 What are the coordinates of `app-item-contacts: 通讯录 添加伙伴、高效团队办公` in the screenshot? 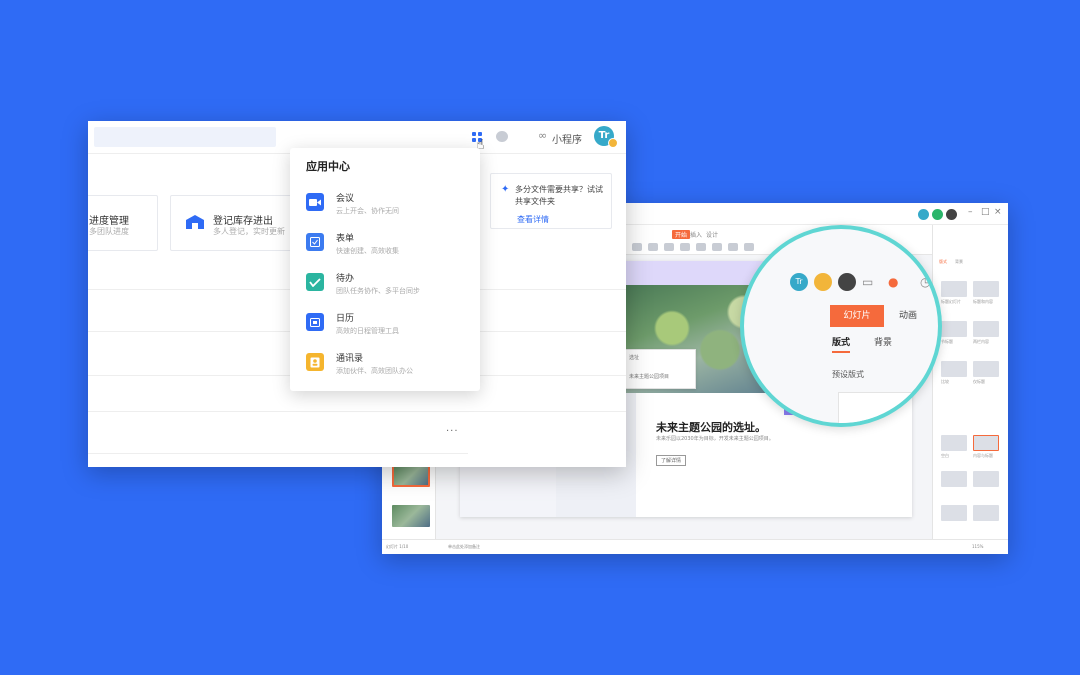 It's located at (385, 365).